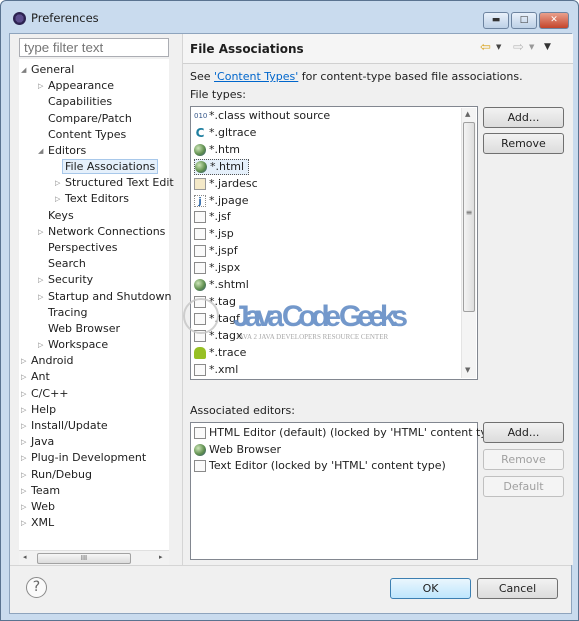  Describe the element at coordinates (84, 329) in the screenshot. I see `tree-item: Web Browser` at that location.